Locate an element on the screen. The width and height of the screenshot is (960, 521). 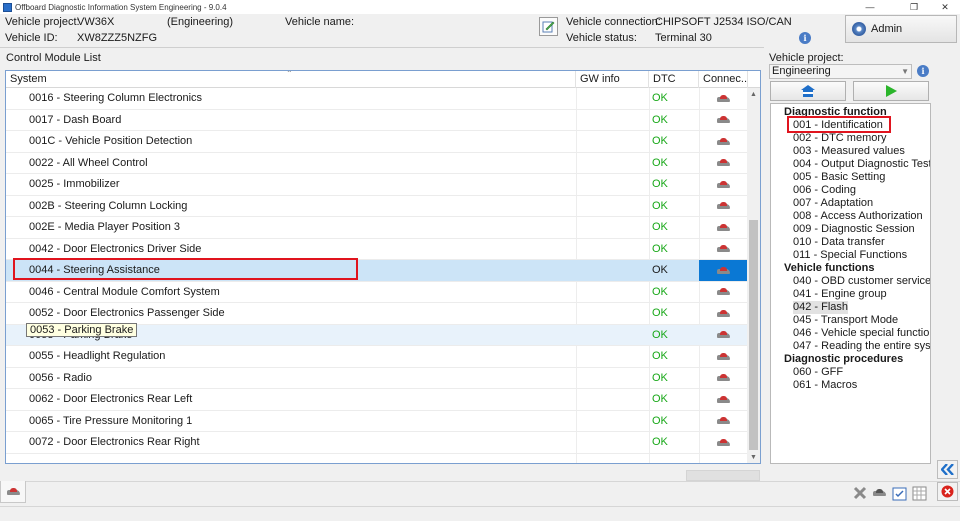
row-system-name: 0055 - Headlight Regulation is located at coordinates (97, 356).